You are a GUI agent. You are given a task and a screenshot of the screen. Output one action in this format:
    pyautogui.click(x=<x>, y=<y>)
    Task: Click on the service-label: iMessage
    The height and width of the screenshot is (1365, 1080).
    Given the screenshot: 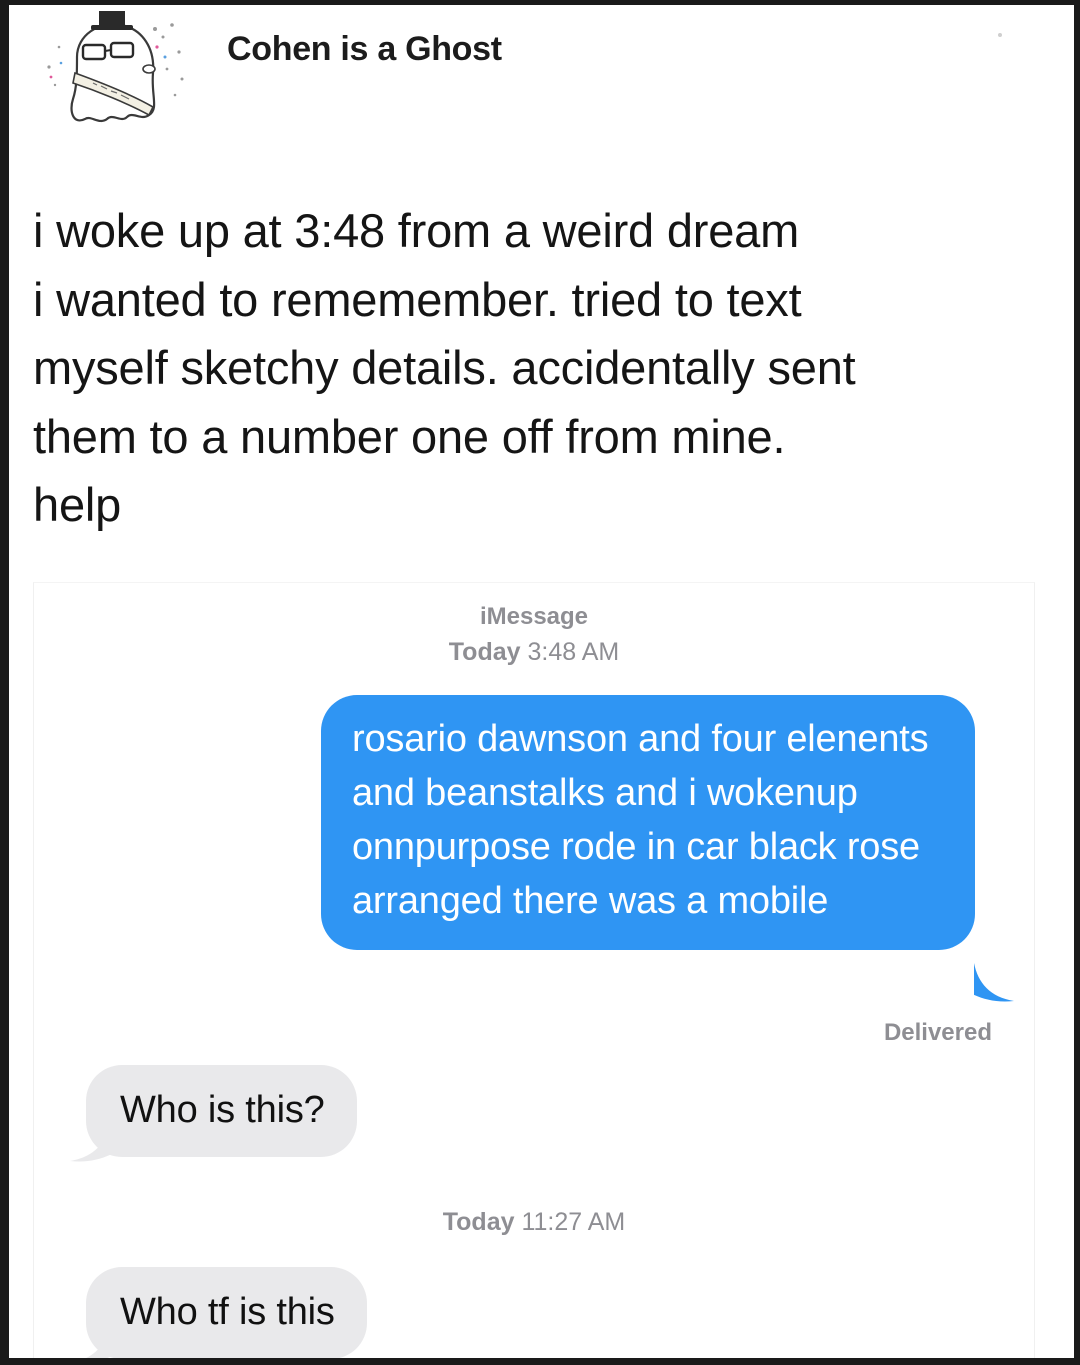 What is the action you would take?
    pyautogui.click(x=534, y=616)
    